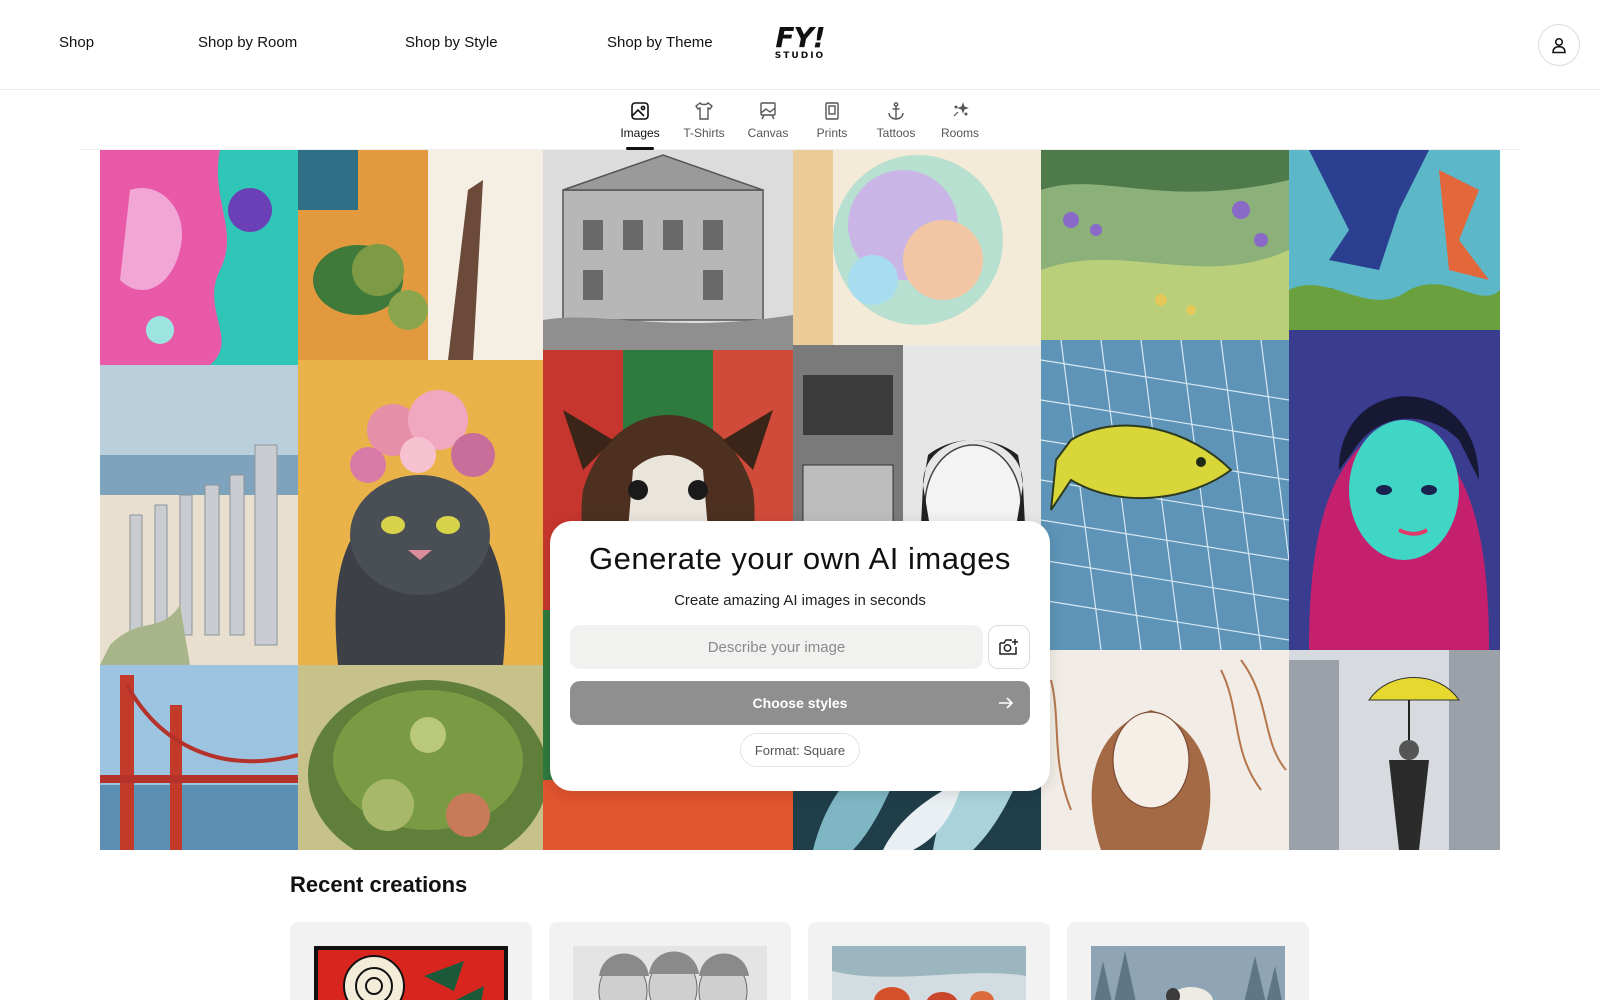 Image resolution: width=1600 pixels, height=1000 pixels. I want to click on tab-canvas: Canvas, so click(768, 125).